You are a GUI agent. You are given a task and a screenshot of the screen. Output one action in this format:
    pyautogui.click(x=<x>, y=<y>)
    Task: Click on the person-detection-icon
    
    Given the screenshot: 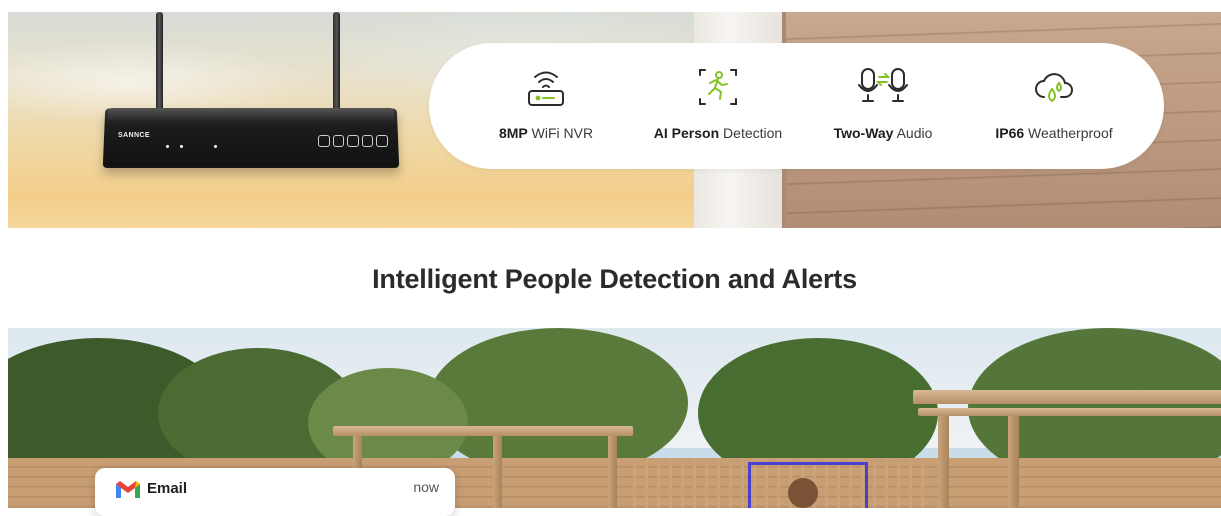 What is the action you would take?
    pyautogui.click(x=718, y=87)
    